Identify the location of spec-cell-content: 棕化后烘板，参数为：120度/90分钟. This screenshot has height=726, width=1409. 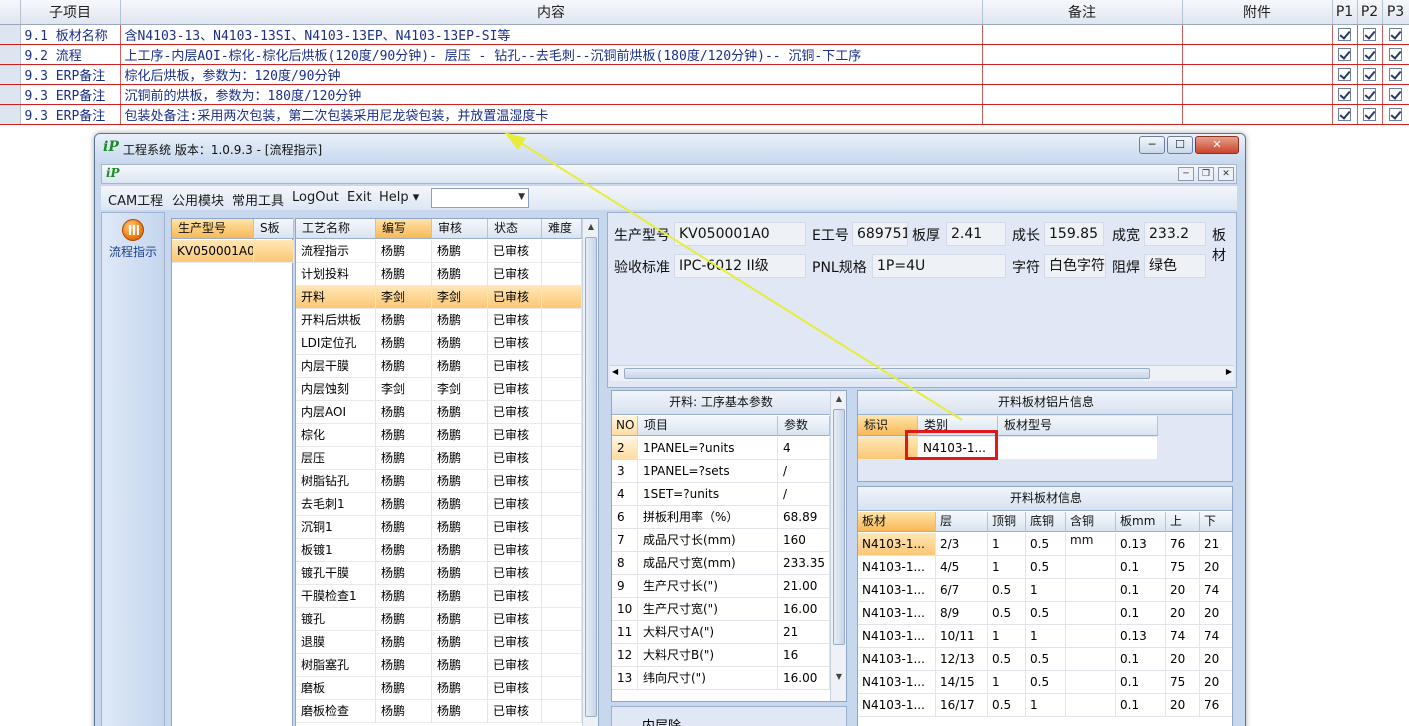
(551, 74).